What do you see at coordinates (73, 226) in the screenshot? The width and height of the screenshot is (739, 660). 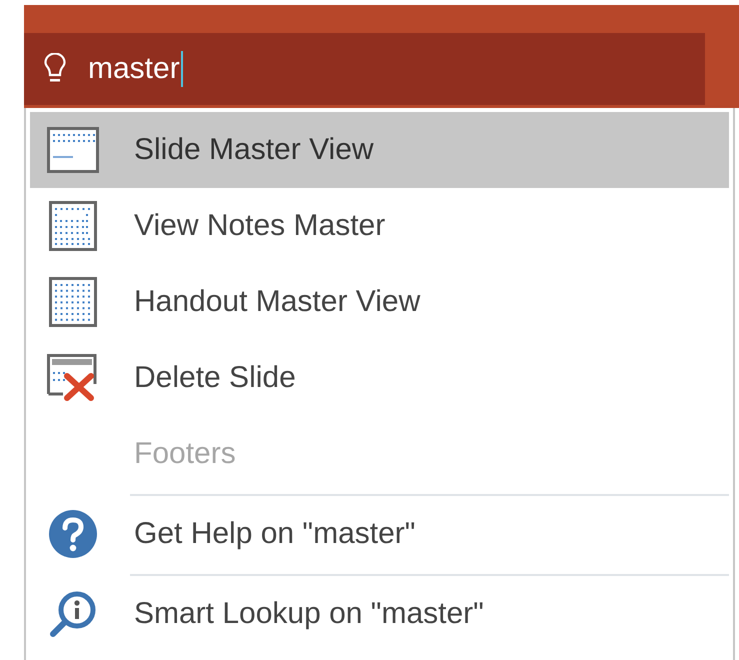 I see `dotted-page-icon` at bounding box center [73, 226].